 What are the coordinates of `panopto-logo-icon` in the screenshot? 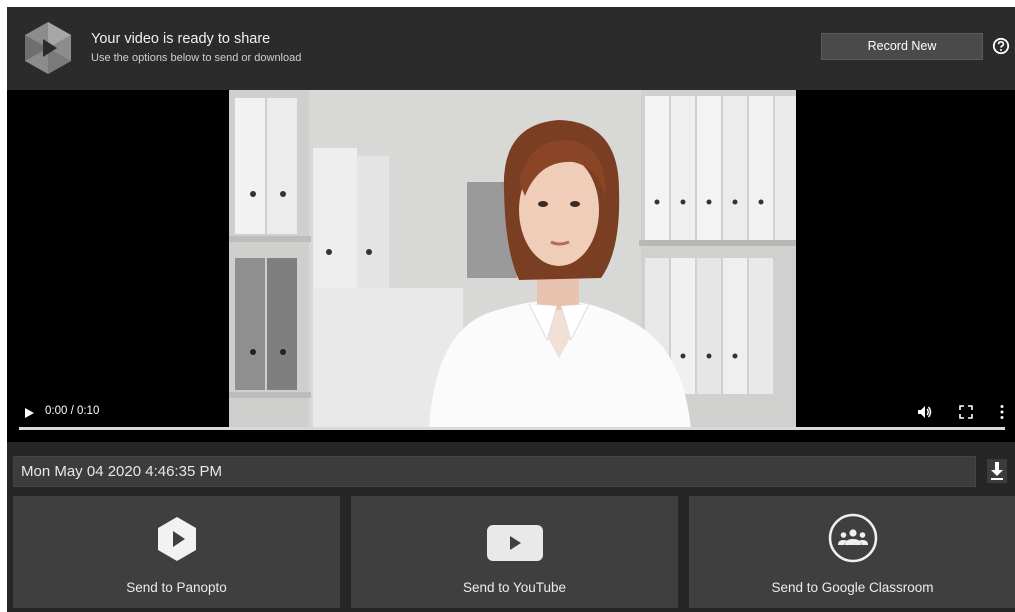 It's located at (48, 48).